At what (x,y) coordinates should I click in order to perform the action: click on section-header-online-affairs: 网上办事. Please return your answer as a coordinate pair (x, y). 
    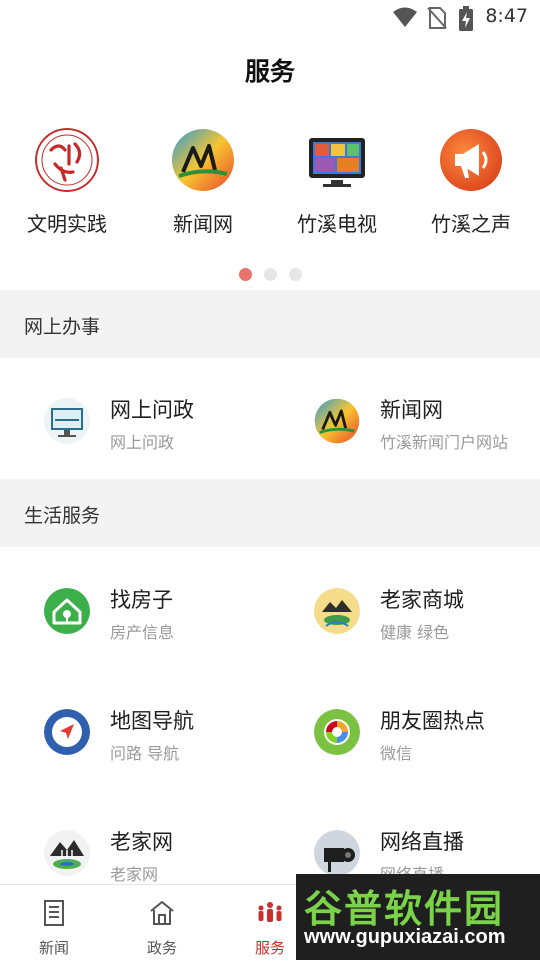
    Looking at the image, I should click on (270, 324).